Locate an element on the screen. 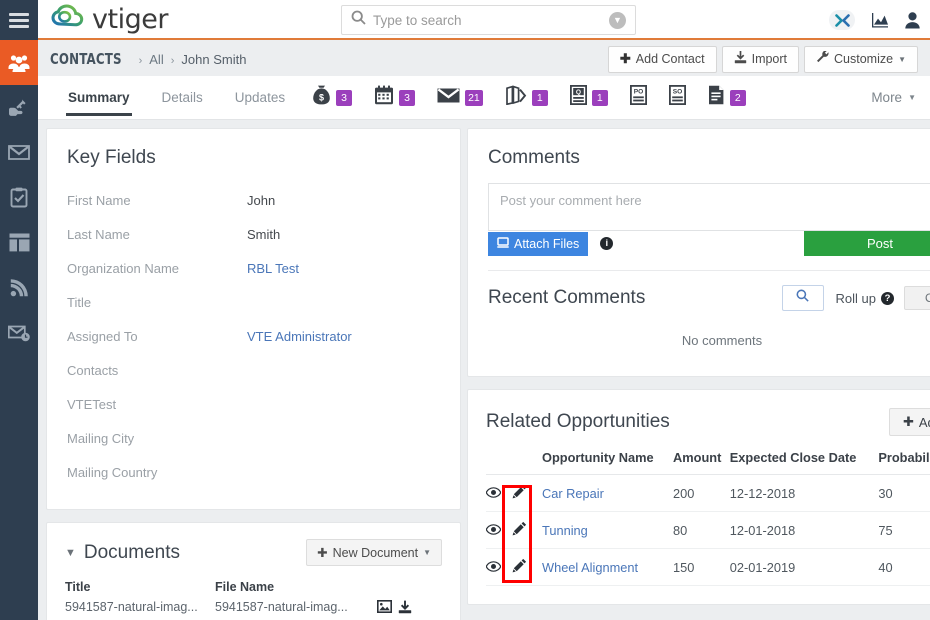 The height and width of the screenshot is (620, 930). layout-icon is located at coordinates (19, 242).